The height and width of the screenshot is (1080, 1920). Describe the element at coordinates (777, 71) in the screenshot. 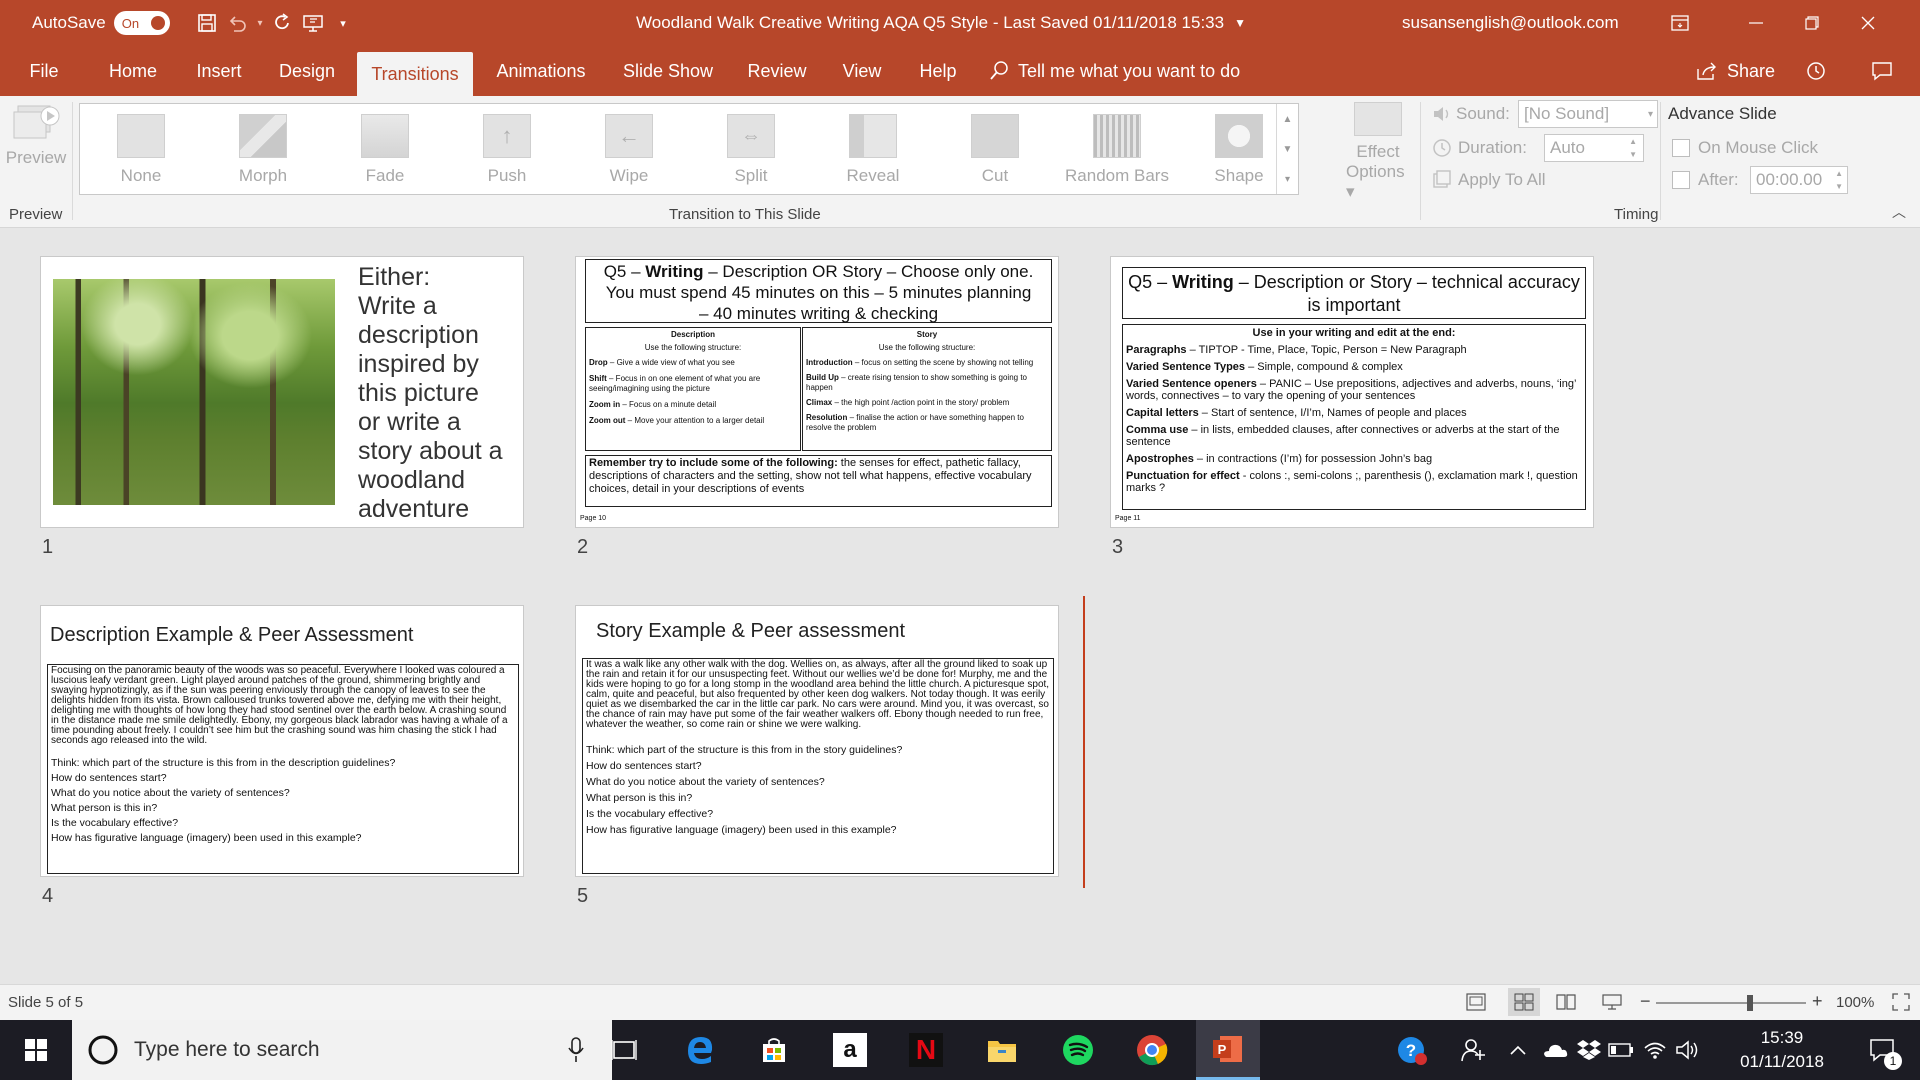

I see `tab-review: Review` at that location.